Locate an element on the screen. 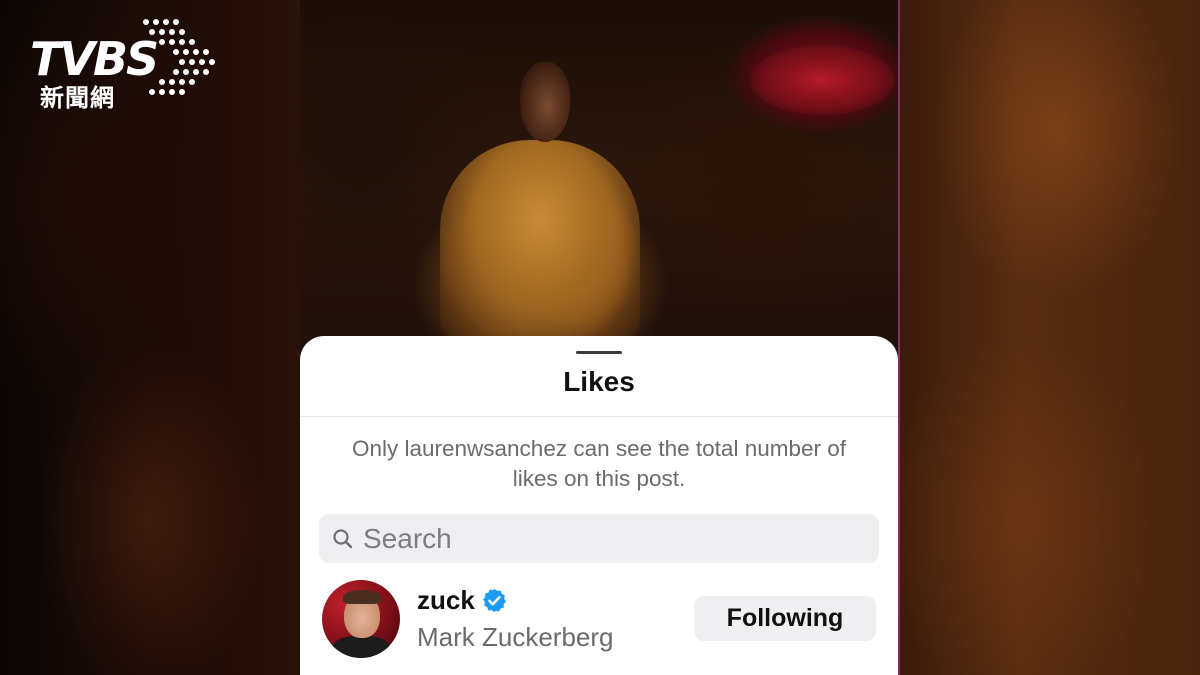 This screenshot has height=675, width=1200. sheet-title: Likes is located at coordinates (599, 381).